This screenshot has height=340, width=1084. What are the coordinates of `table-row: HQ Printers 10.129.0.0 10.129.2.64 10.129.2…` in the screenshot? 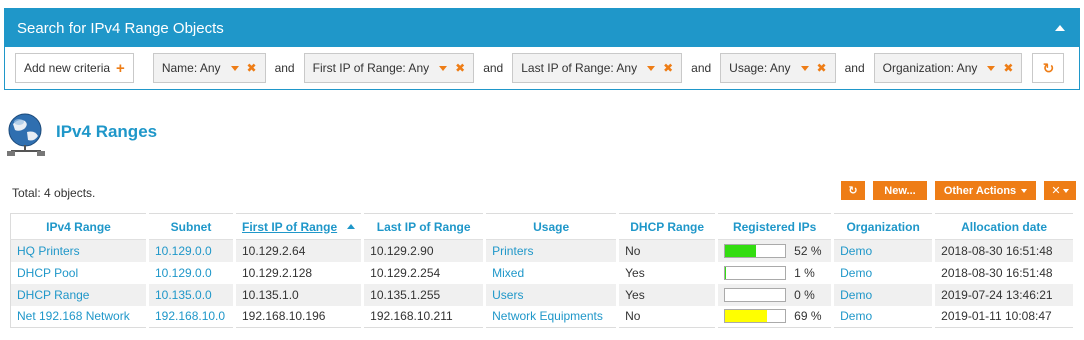 It's located at (543, 250).